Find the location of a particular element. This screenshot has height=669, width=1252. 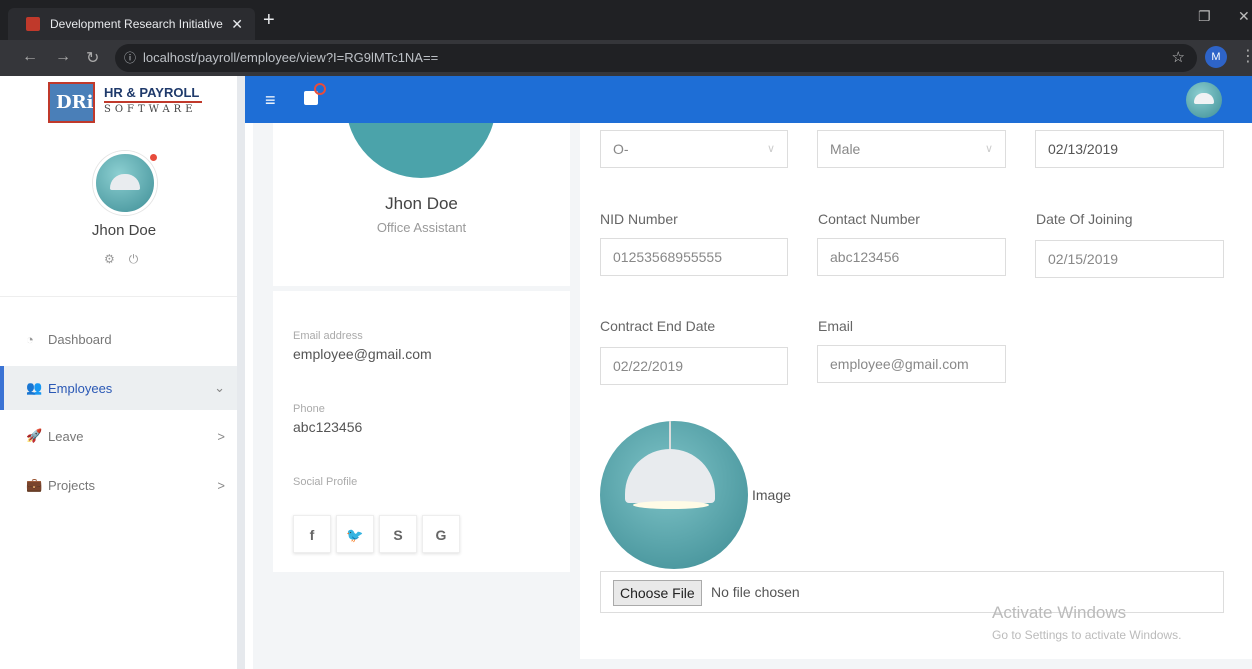

brand: DRi HR & PAYROLL SOFTWARE is located at coordinates (118, 101).